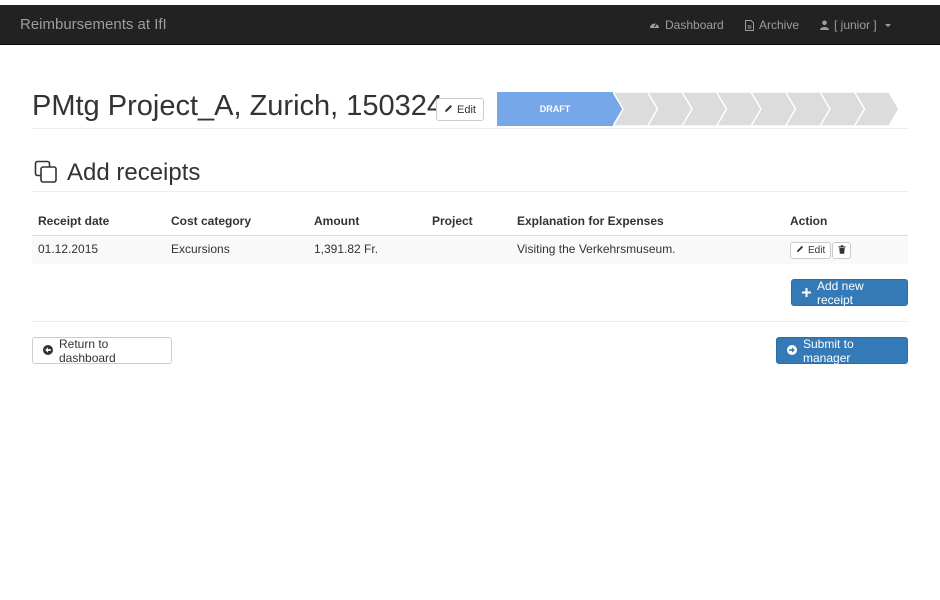 This screenshot has width=940, height=600. What do you see at coordinates (654, 25) in the screenshot?
I see `dashboard-icon` at bounding box center [654, 25].